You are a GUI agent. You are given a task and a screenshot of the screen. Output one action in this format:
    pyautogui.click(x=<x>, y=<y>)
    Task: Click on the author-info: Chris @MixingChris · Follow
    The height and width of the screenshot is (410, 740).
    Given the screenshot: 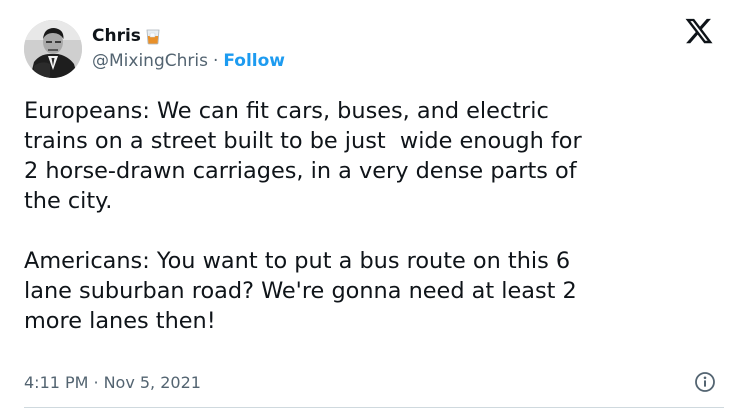 What is the action you would take?
    pyautogui.click(x=188, y=49)
    